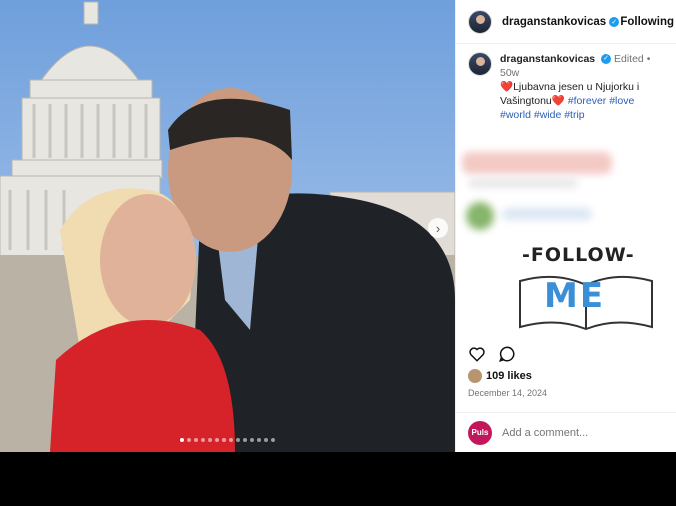  What do you see at coordinates (575, 296) in the screenshot?
I see `me-sticker-text: ME` at bounding box center [575, 296].